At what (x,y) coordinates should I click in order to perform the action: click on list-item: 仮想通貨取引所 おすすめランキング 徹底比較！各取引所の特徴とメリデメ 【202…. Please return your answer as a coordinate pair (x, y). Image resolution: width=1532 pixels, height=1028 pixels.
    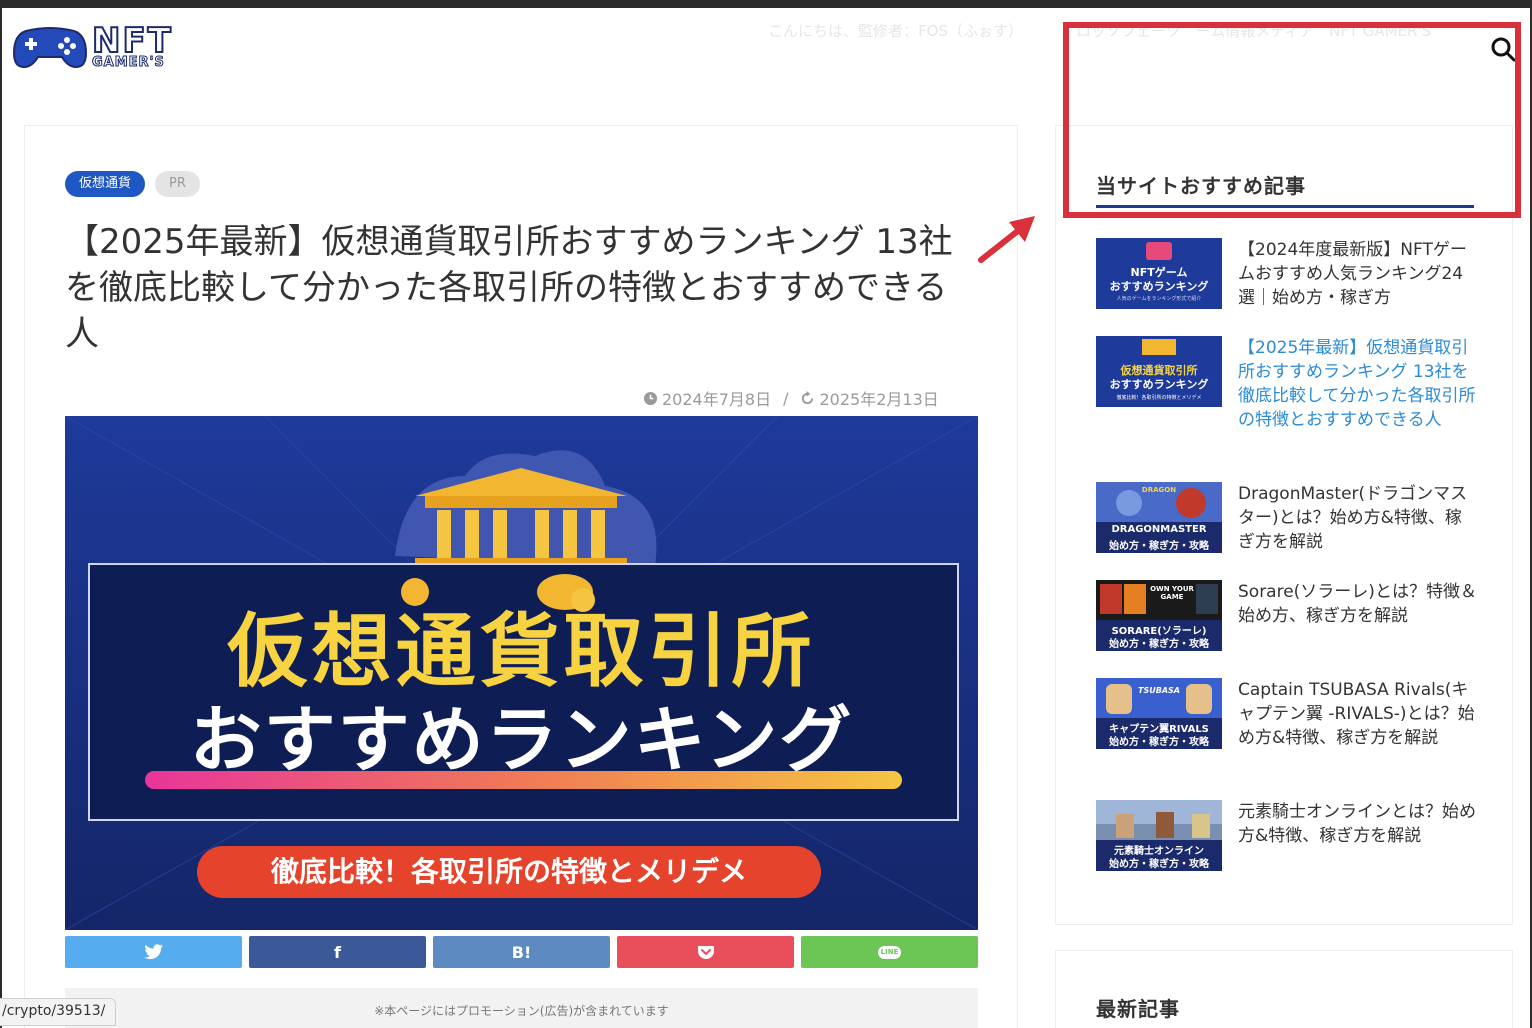
    Looking at the image, I should click on (1291, 384).